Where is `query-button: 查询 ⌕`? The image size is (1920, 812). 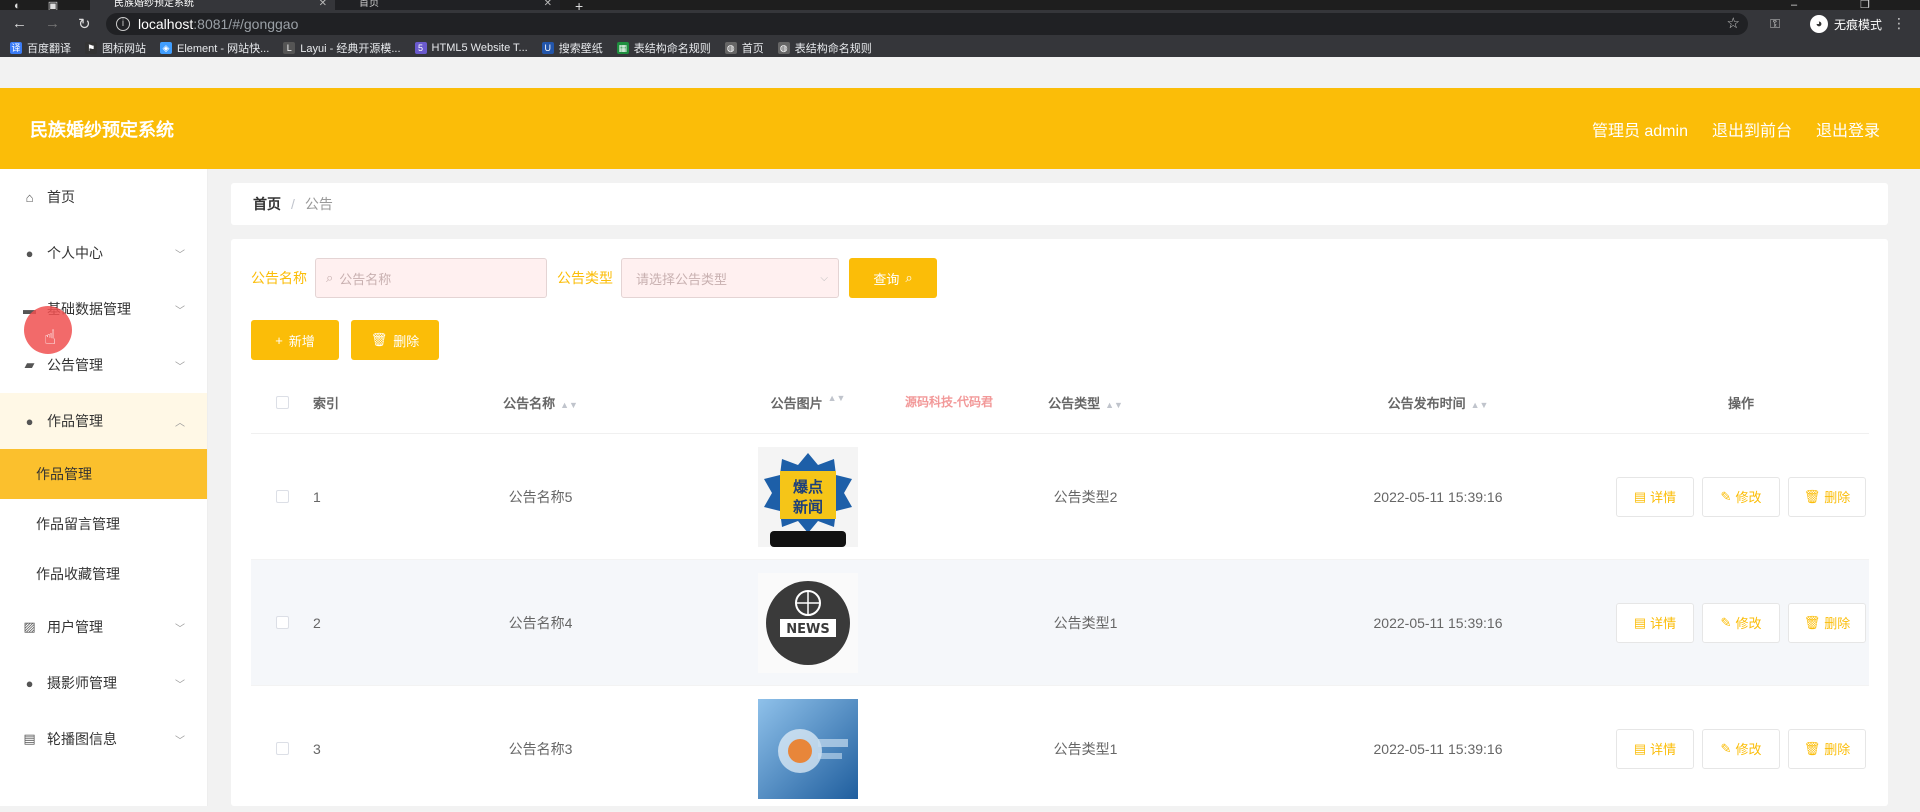 query-button: 查询 ⌕ is located at coordinates (893, 278).